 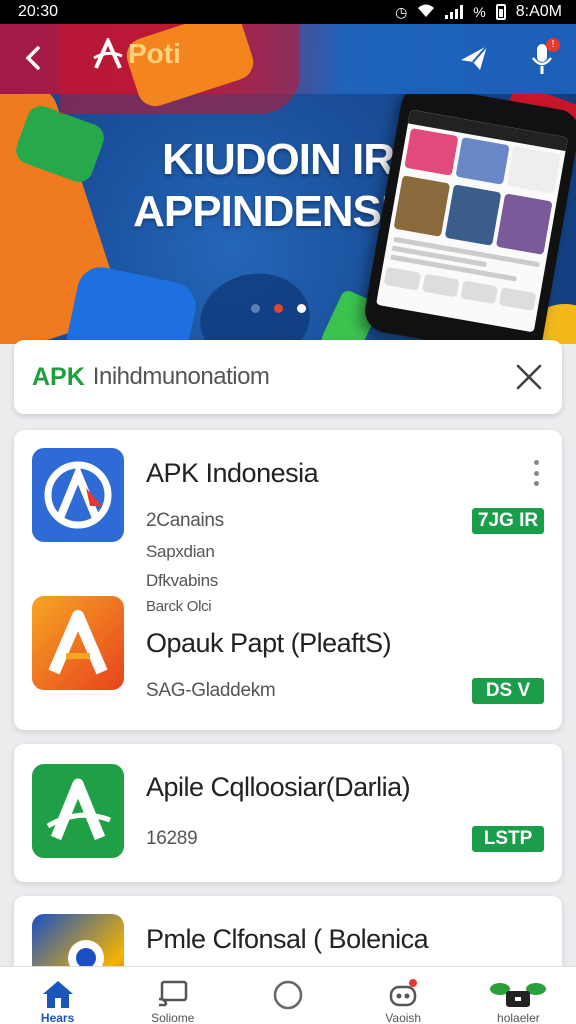 I want to click on back-arrow-icon, so click(x=32, y=58).